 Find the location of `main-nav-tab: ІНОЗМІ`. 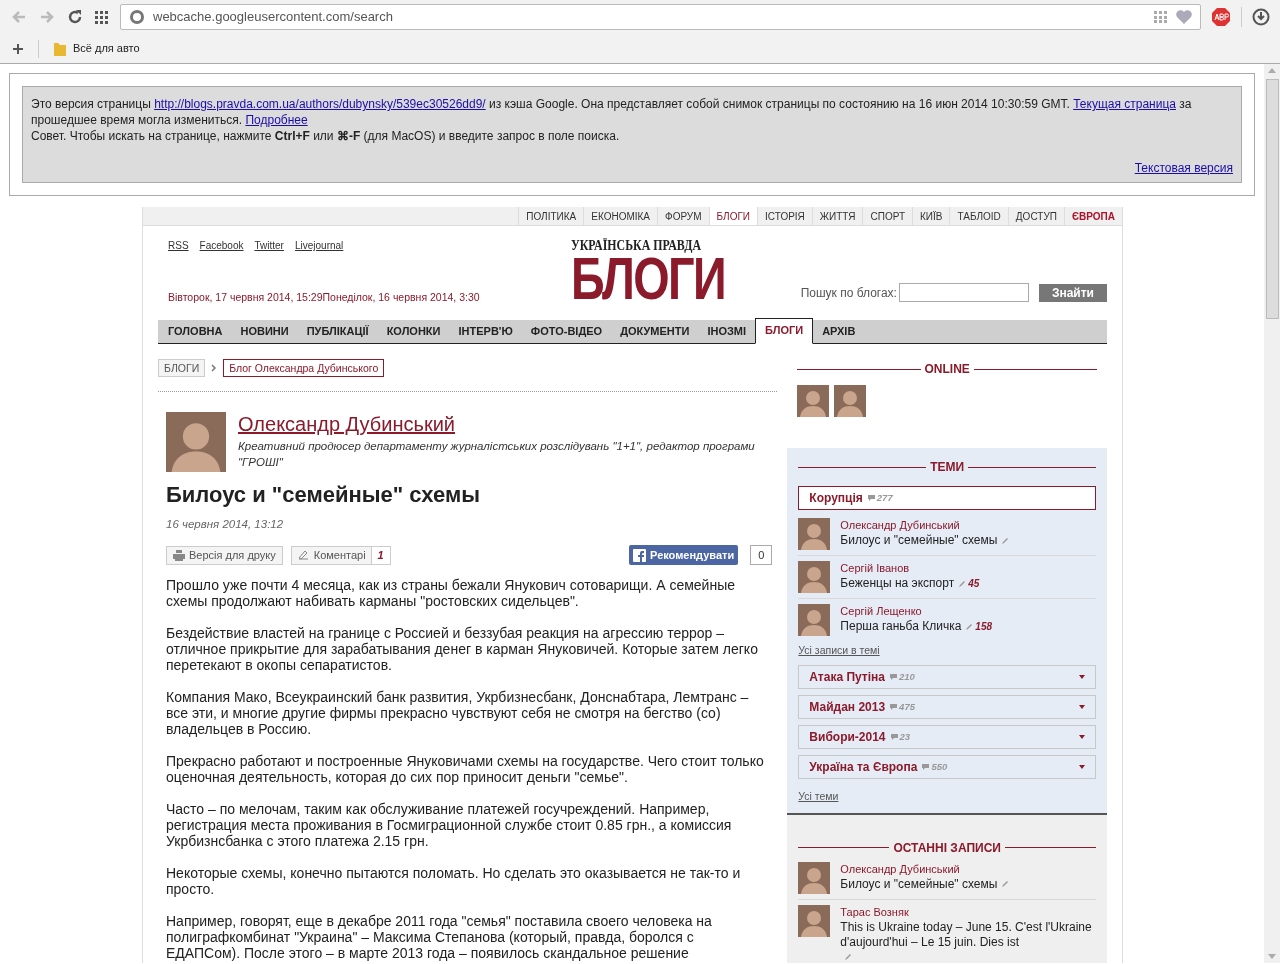

main-nav-tab: ІНОЗМІ is located at coordinates (727, 331).